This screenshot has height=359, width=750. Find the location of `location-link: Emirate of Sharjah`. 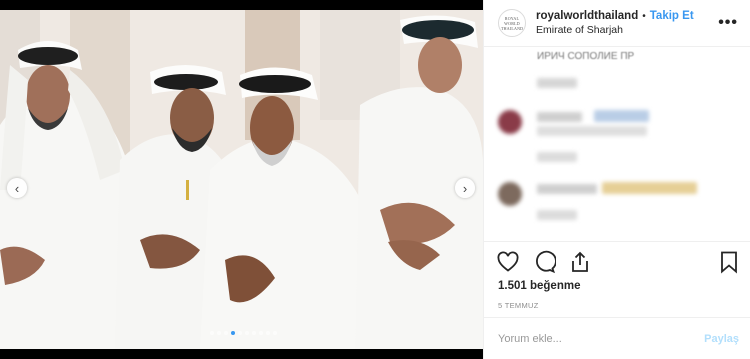

location-link: Emirate of Sharjah is located at coordinates (627, 30).